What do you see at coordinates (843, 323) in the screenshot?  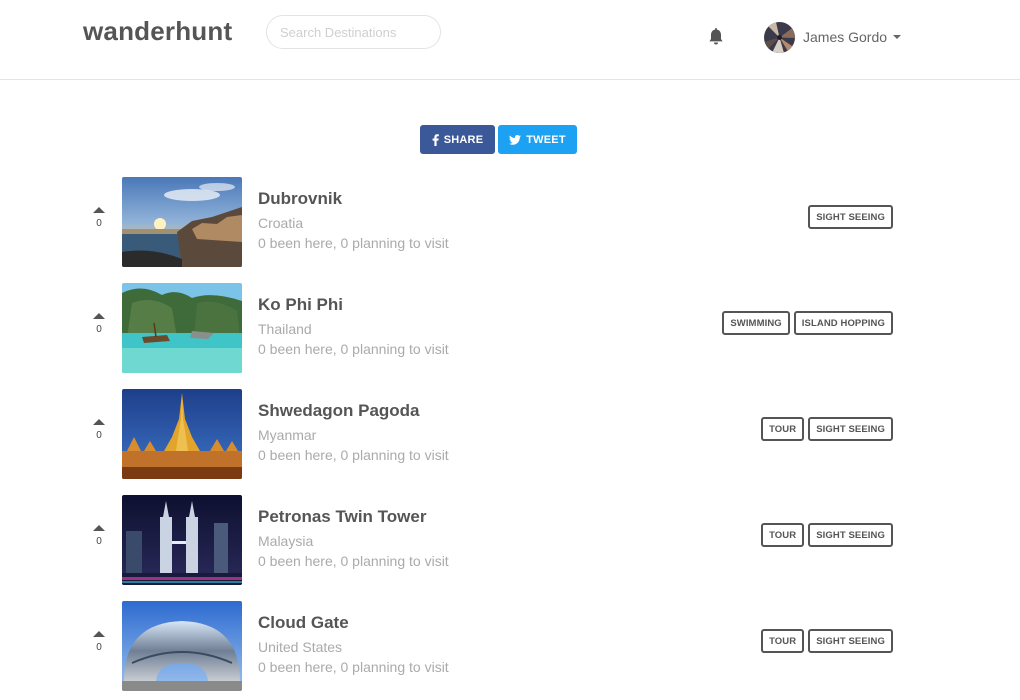 I see `tag: ISLAND HOPPING` at bounding box center [843, 323].